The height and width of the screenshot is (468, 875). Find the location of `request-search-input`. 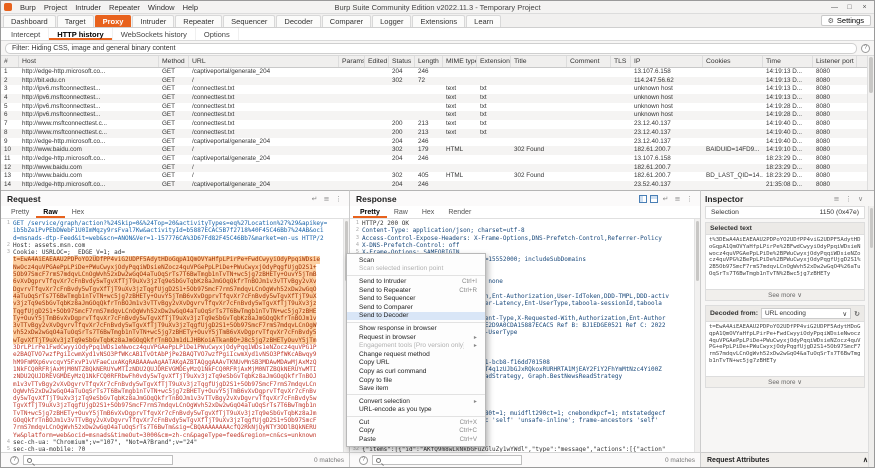

request-search-input is located at coordinates (102, 460).